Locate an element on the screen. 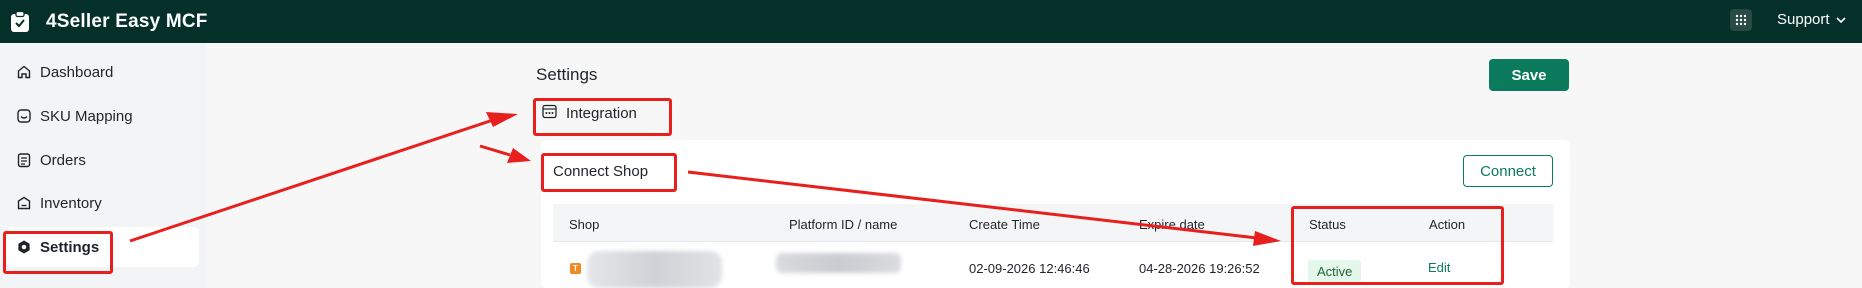 Image resolution: width=1862 pixels, height=288 pixels. column-header-create-time: Create Time is located at coordinates (1004, 224).